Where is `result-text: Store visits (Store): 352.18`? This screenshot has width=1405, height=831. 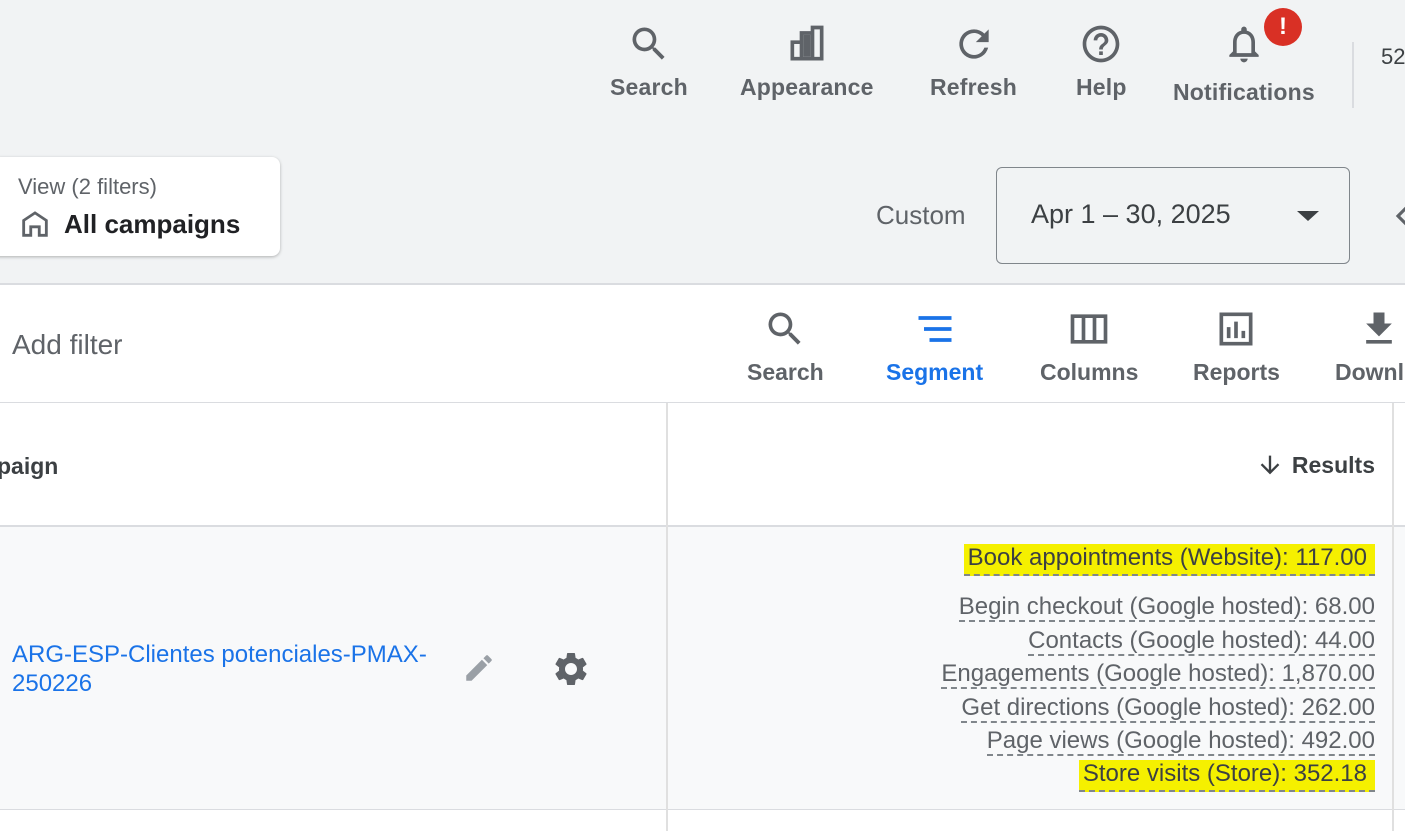 result-text: Store visits (Store): 352.18 is located at coordinates (1226, 776).